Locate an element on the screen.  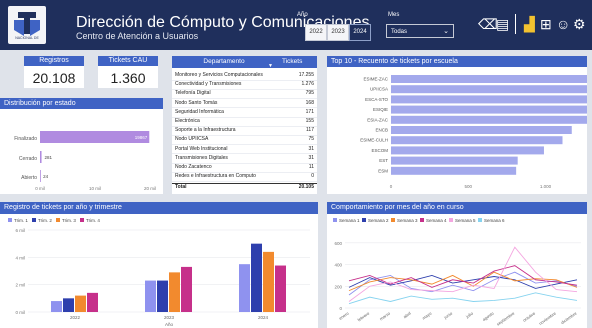
month-tick-label: mayo is located at coordinates (427, 315).